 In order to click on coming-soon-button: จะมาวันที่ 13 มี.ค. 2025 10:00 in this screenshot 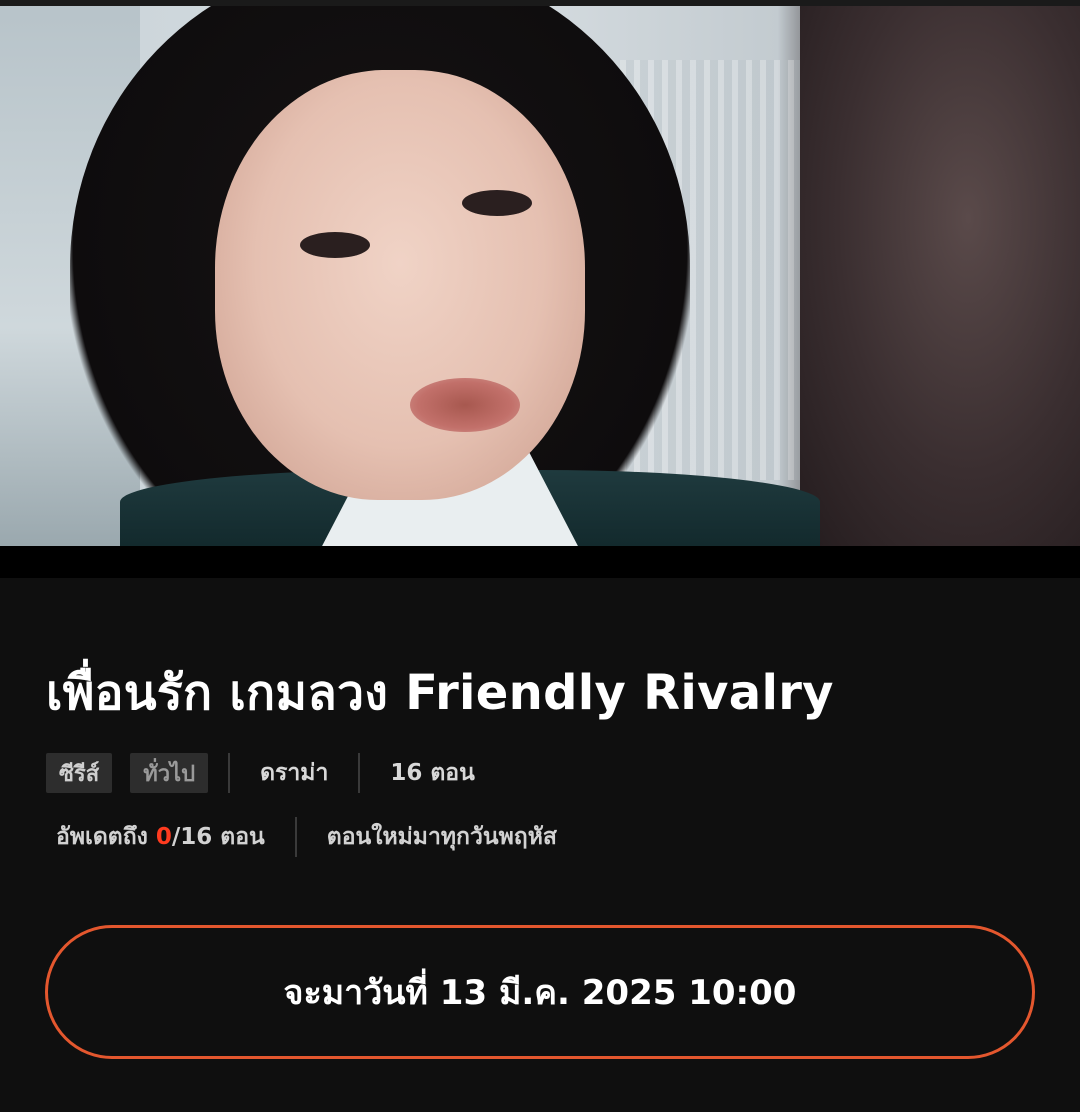, I will do `click(540, 992)`.